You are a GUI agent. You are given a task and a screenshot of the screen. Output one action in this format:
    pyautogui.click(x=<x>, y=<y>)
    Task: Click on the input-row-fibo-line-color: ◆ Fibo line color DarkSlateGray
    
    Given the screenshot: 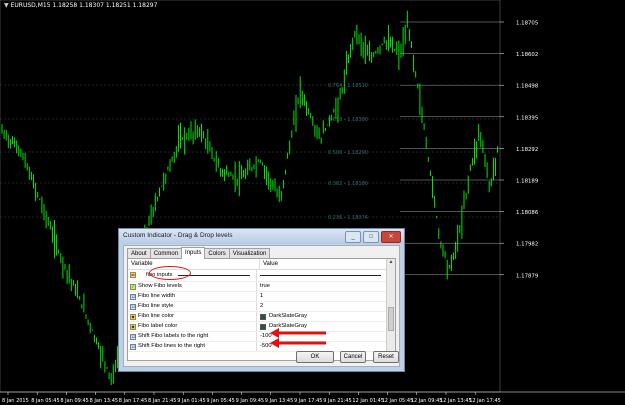 What is the action you would take?
    pyautogui.click(x=257, y=317)
    